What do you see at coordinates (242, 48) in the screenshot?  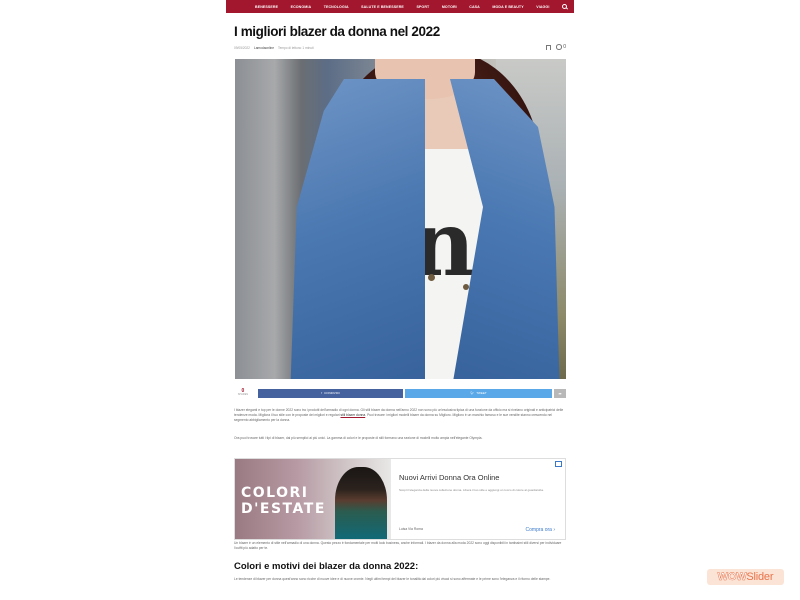 I see `article-date: 09/05/2022` at bounding box center [242, 48].